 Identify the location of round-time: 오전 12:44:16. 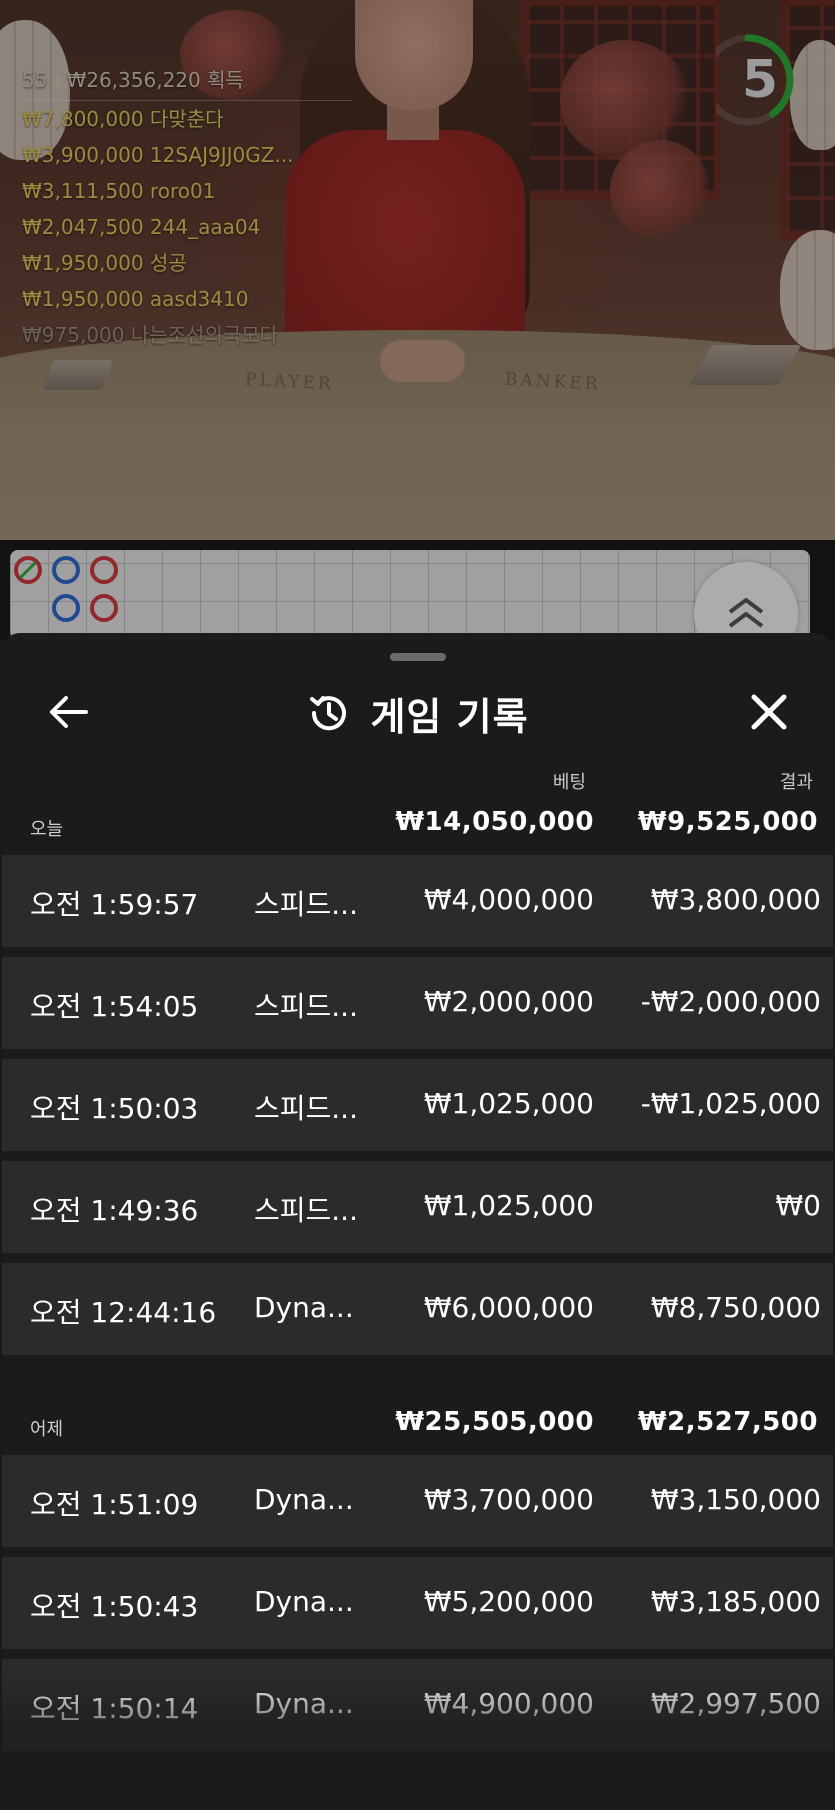
(123, 1312).